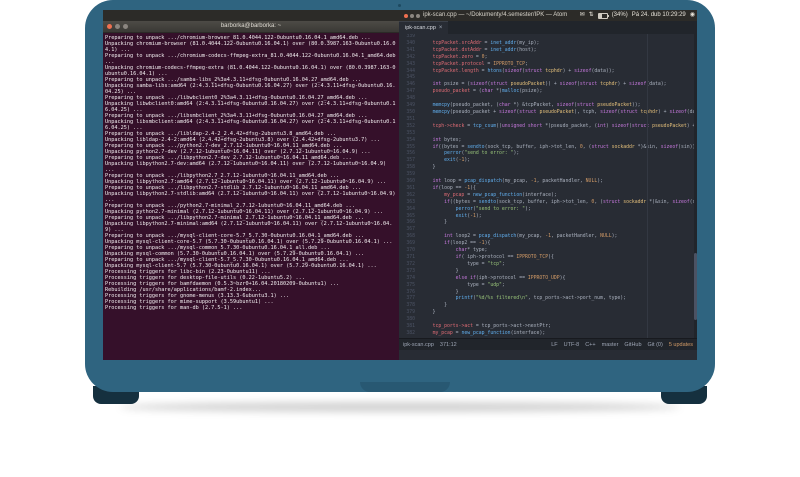 The width and height of the screenshot is (800, 477). I want to click on line-number: 343, so click(410, 64).